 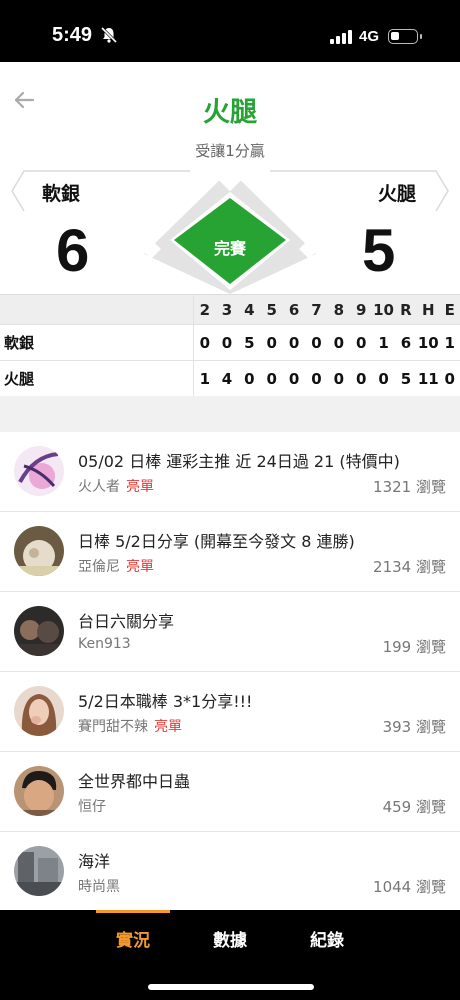 What do you see at coordinates (409, 887) in the screenshot?
I see `post-views: 1044 瀏覽` at bounding box center [409, 887].